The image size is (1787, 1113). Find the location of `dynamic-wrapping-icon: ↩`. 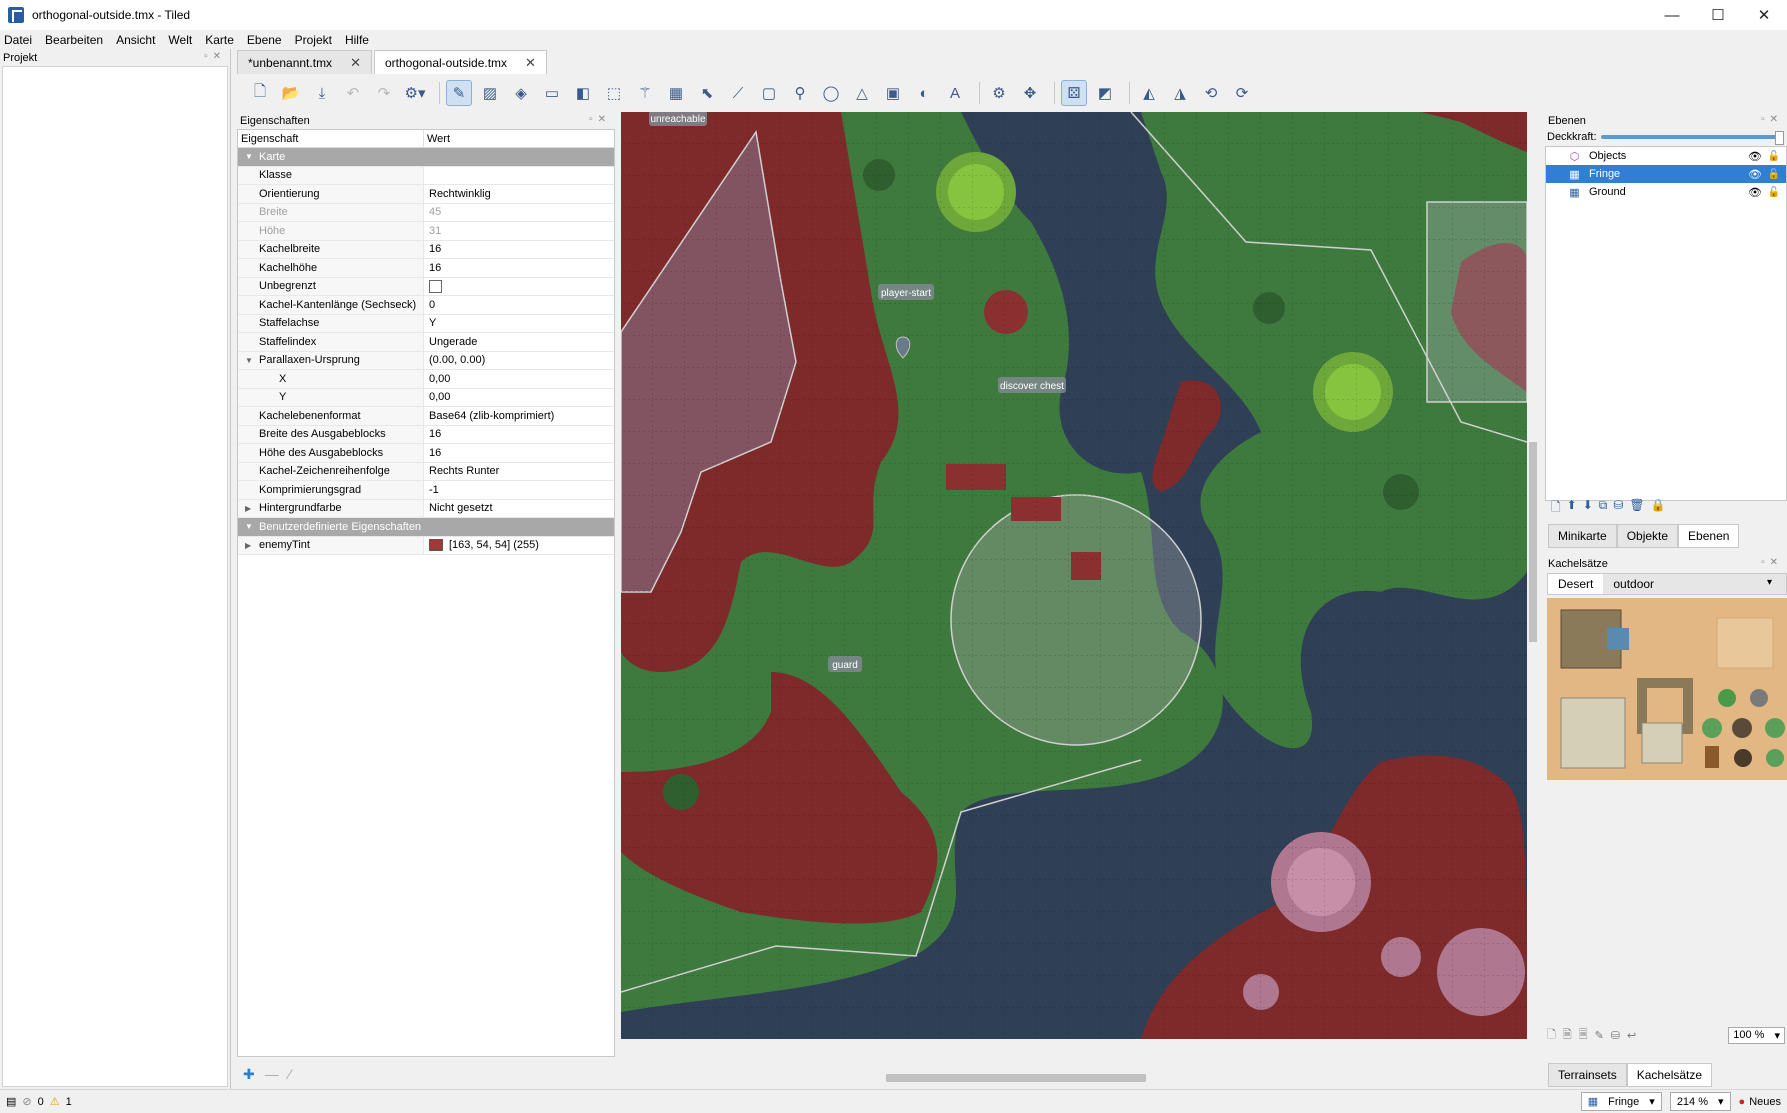

dynamic-wrapping-icon: ↩ is located at coordinates (1631, 1035).